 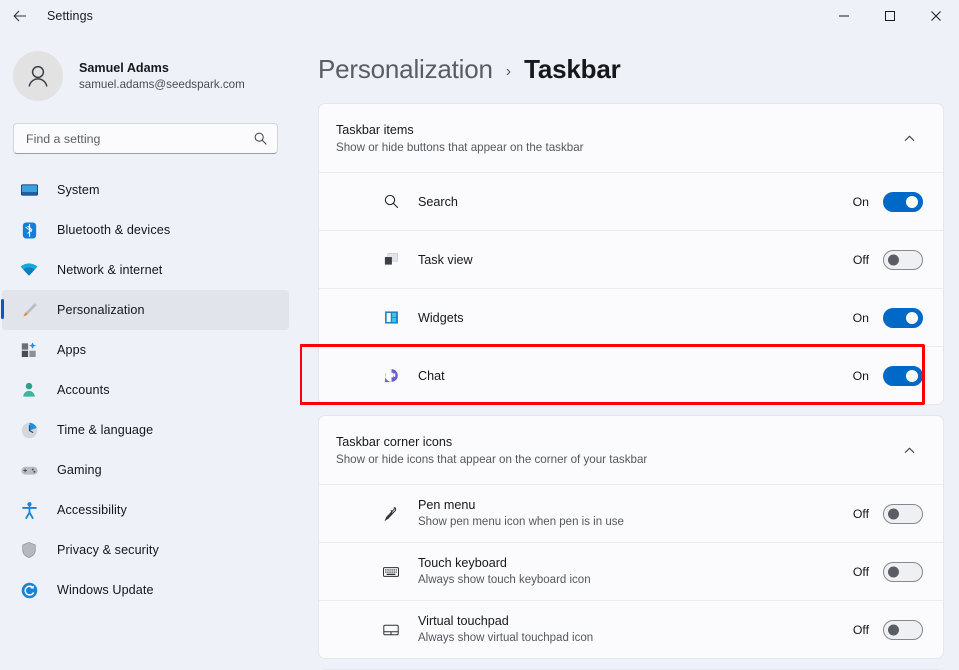 What do you see at coordinates (903, 571) in the screenshot?
I see `toggle-touch-keyboard` at bounding box center [903, 571].